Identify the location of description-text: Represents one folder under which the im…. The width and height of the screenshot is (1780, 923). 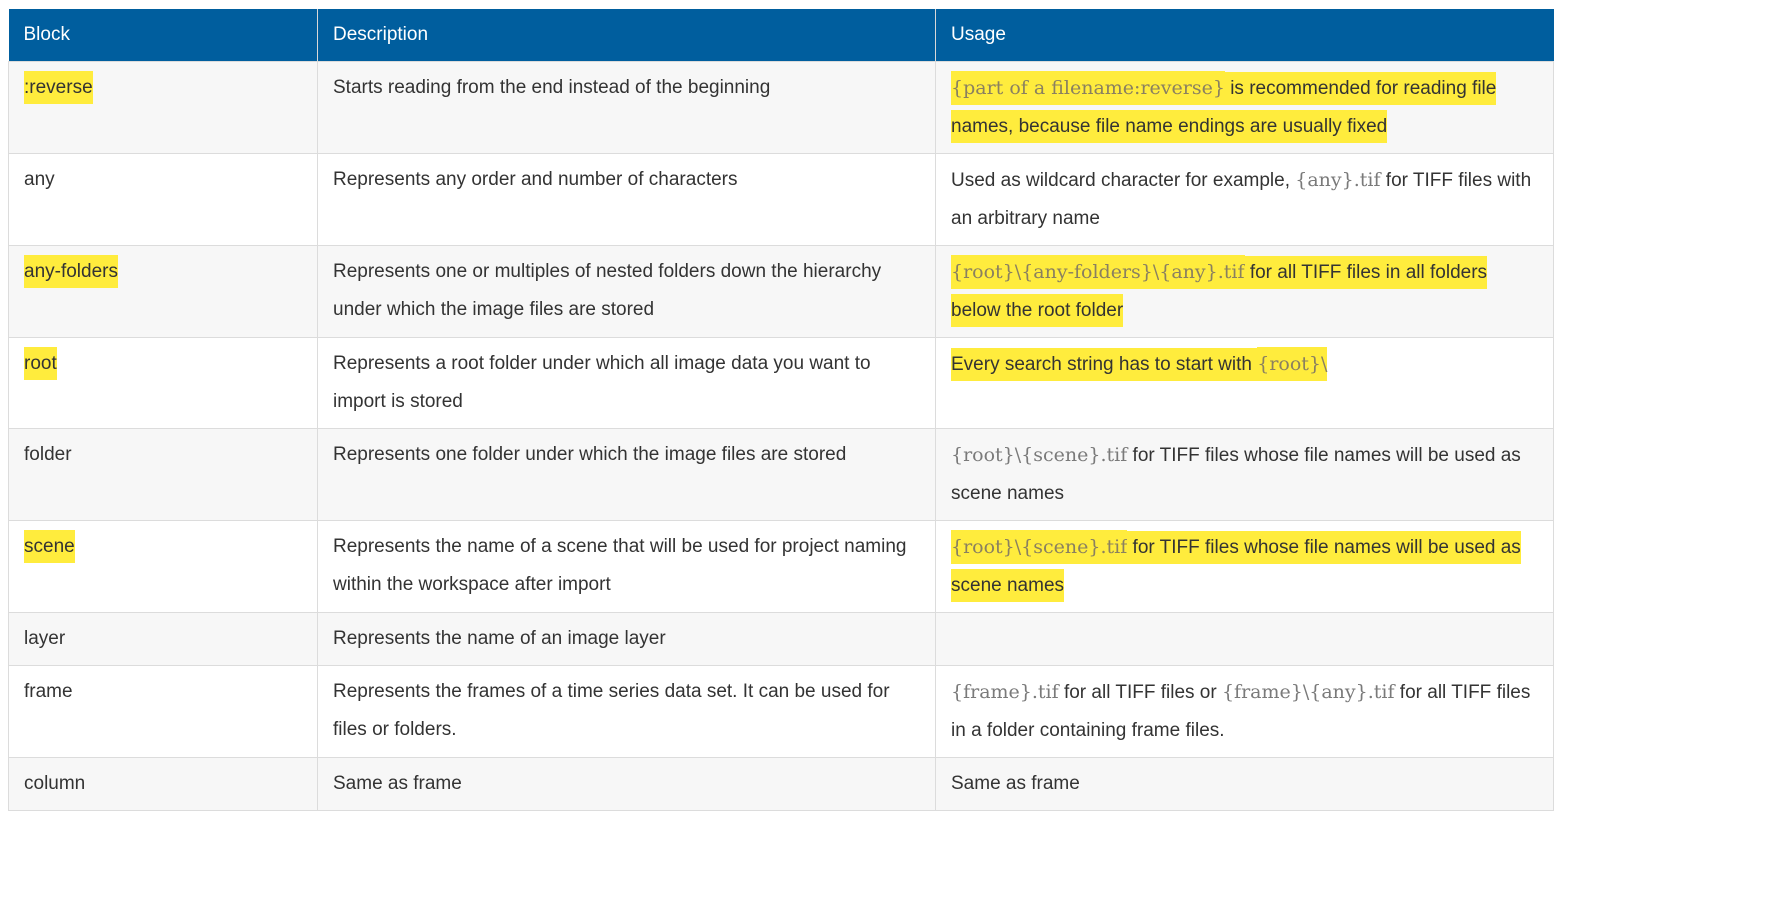
(590, 454).